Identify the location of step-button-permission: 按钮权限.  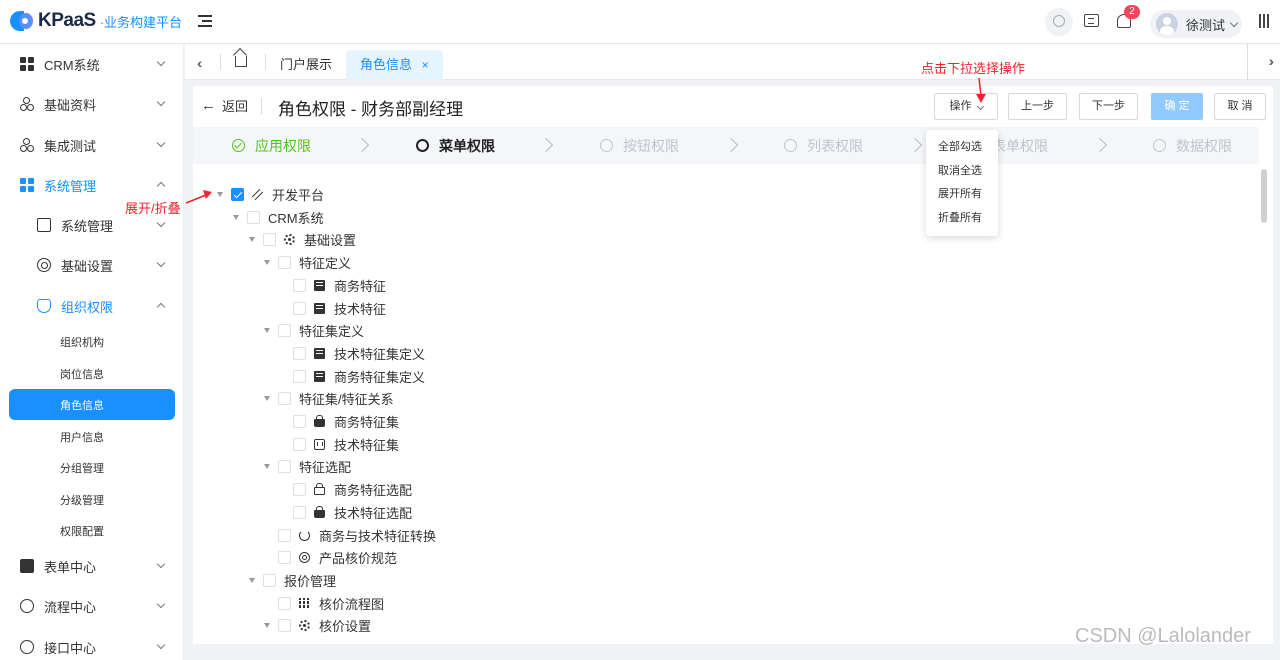
(639, 145).